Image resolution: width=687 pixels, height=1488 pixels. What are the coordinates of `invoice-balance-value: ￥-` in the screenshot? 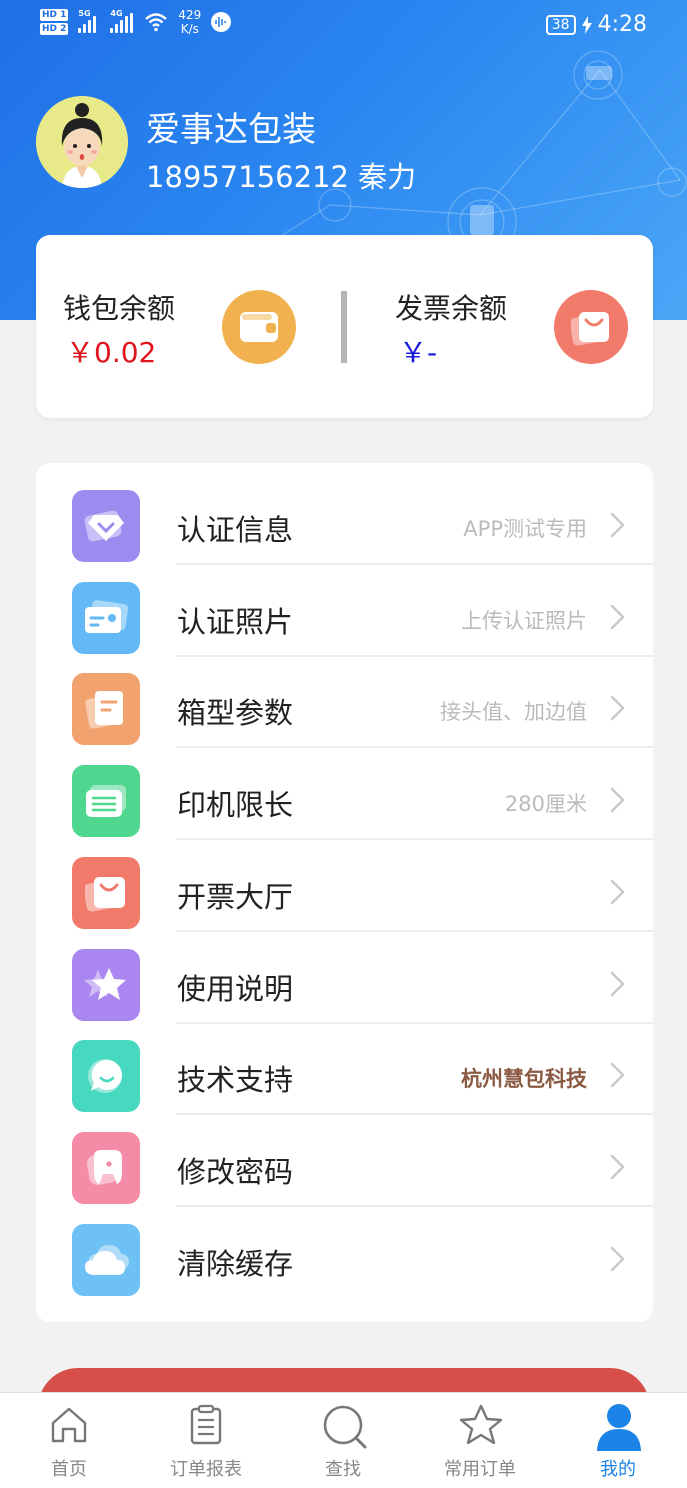 It's located at (418, 352).